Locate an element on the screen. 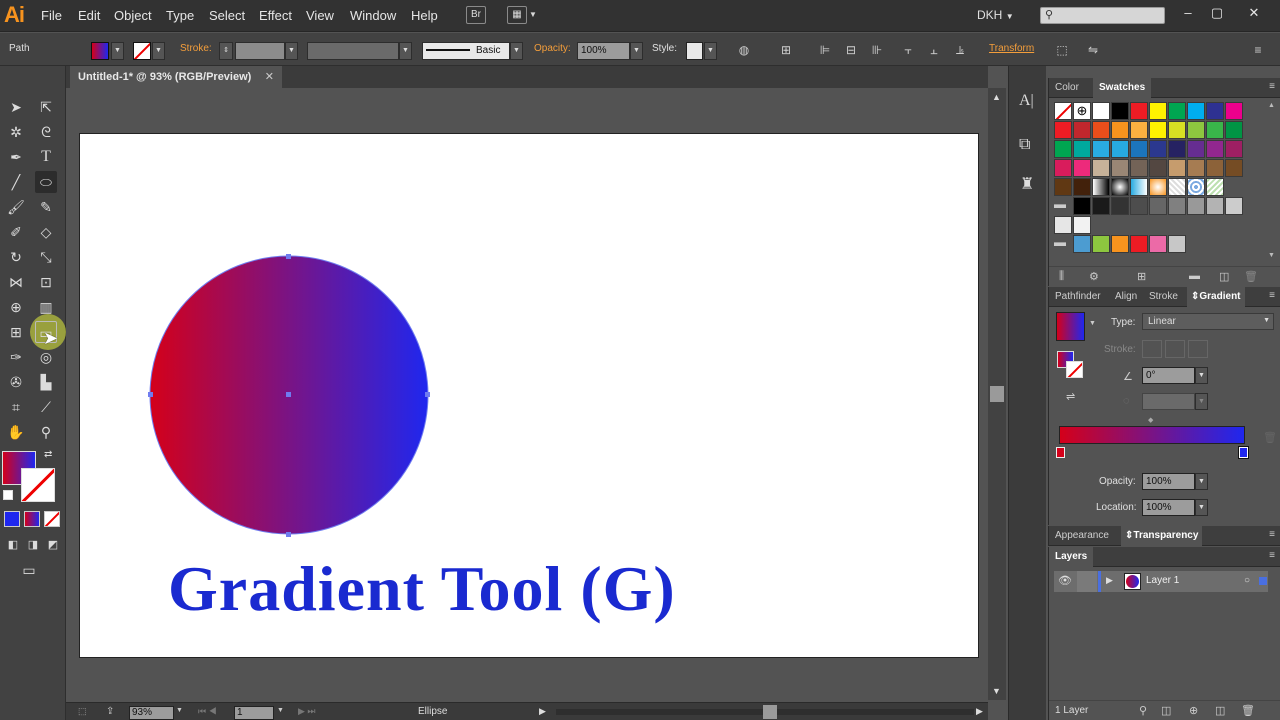  maximize-button: ▢ is located at coordinates (1217, 13).